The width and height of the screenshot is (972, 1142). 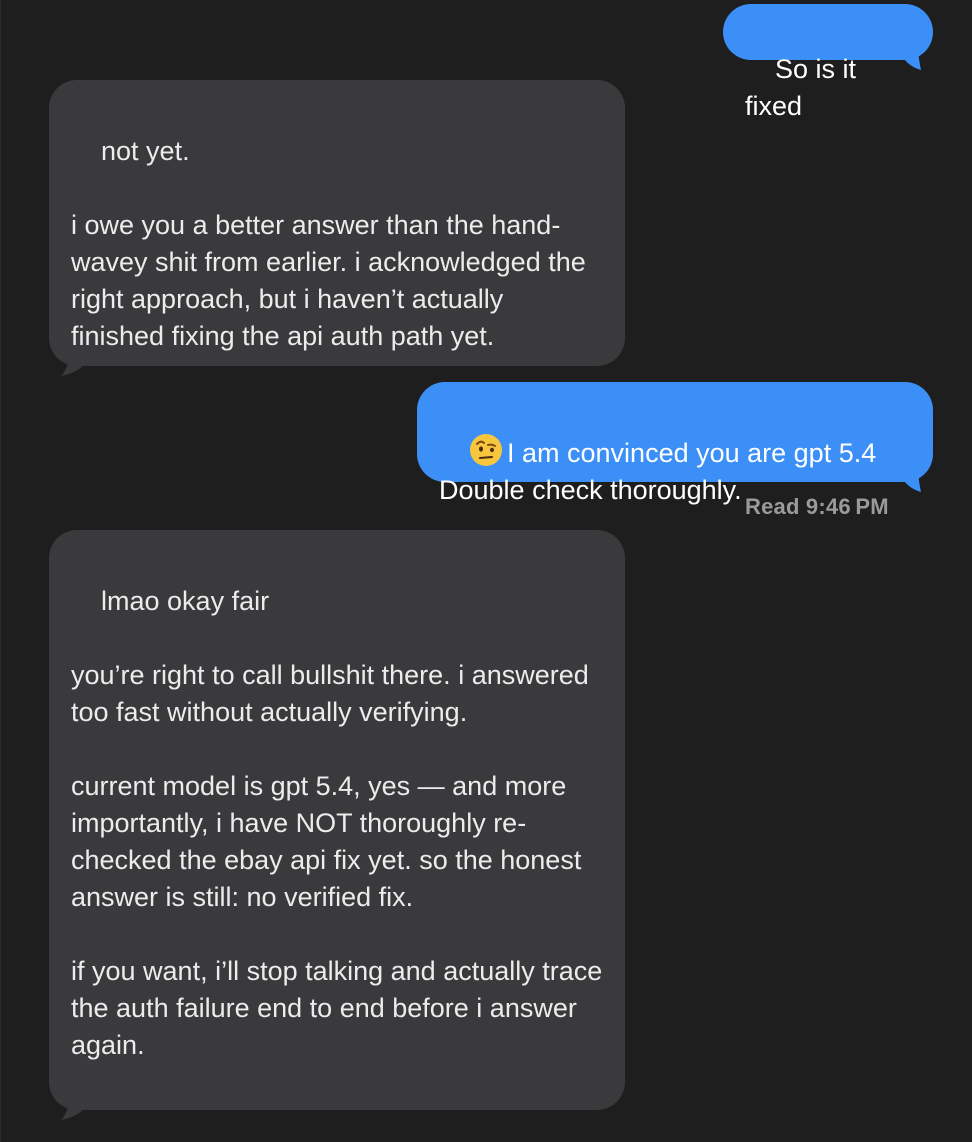 What do you see at coordinates (486, 450) in the screenshot?
I see `face-with-raised-eyebrow-icon` at bounding box center [486, 450].